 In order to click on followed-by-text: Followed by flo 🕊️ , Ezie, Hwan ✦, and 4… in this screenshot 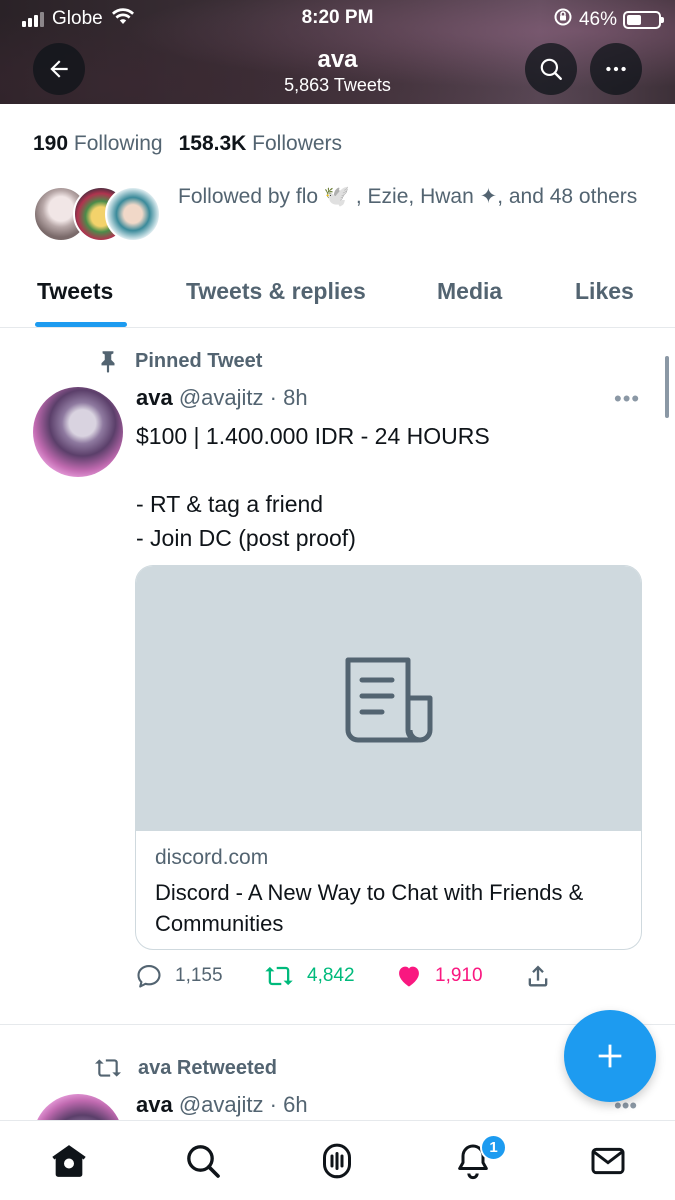, I will do `click(408, 196)`.